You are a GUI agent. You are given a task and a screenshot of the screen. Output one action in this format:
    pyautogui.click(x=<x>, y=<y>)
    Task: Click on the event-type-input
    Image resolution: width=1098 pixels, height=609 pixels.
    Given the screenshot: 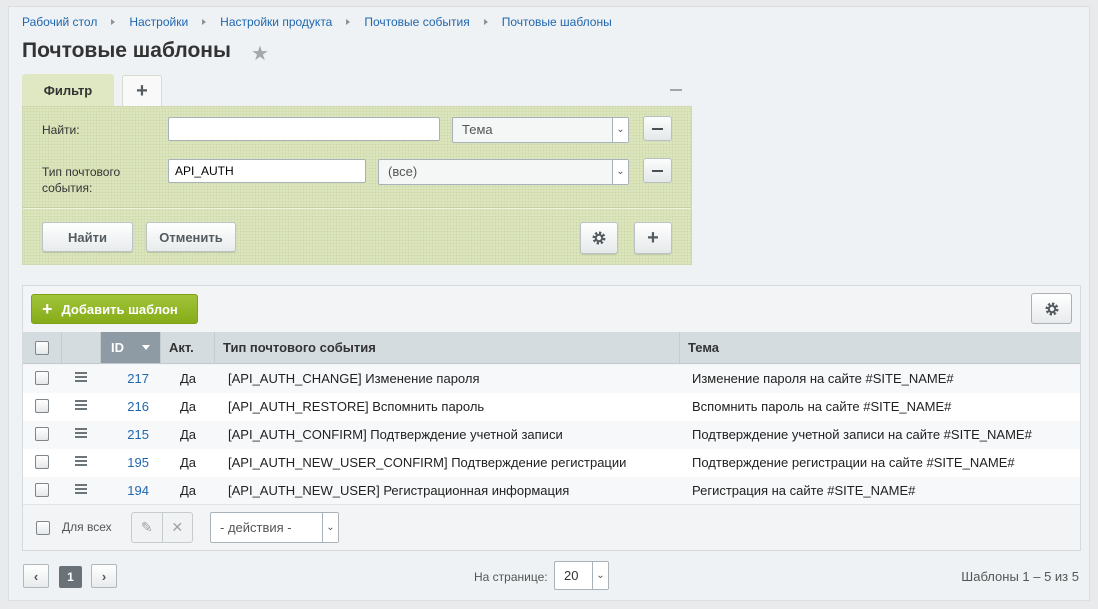 What is the action you would take?
    pyautogui.click(x=267, y=171)
    